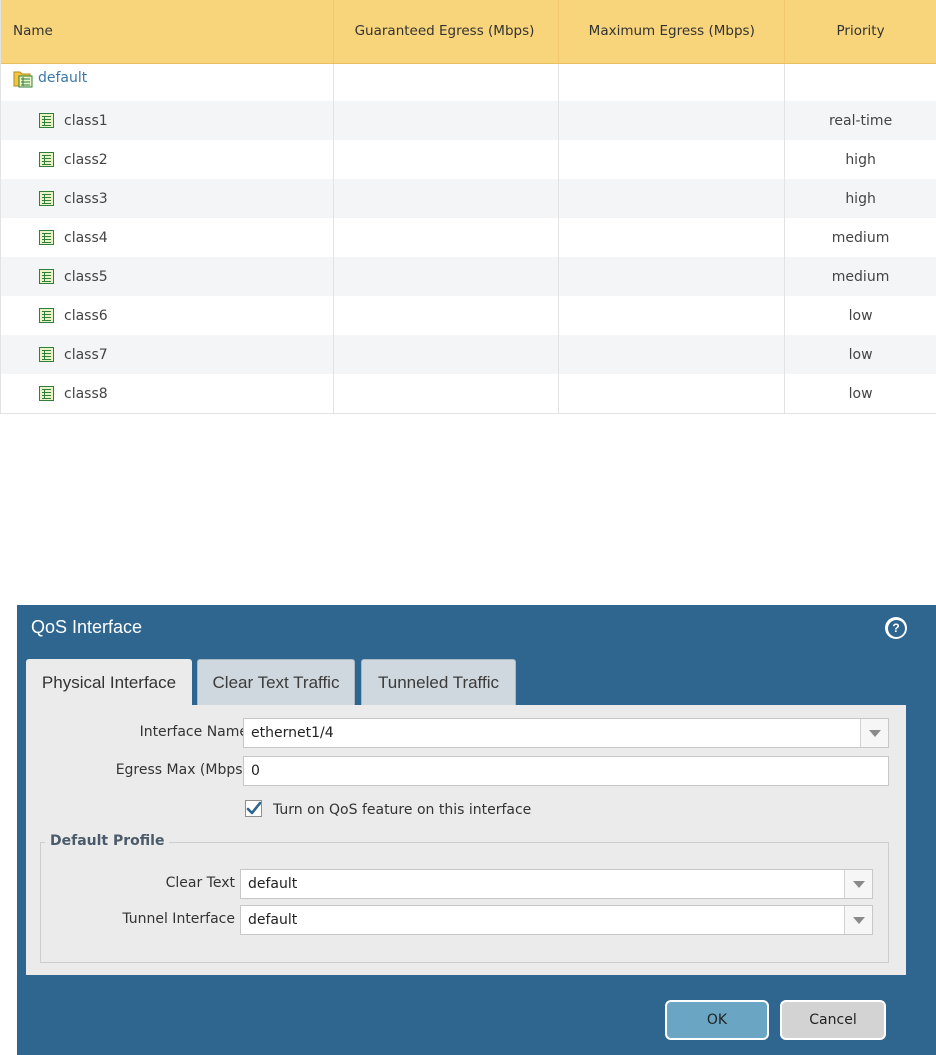 The image size is (936, 1055). What do you see at coordinates (438, 682) in the screenshot?
I see `tab-tunneled-traffic: Tunneled Traffic` at bounding box center [438, 682].